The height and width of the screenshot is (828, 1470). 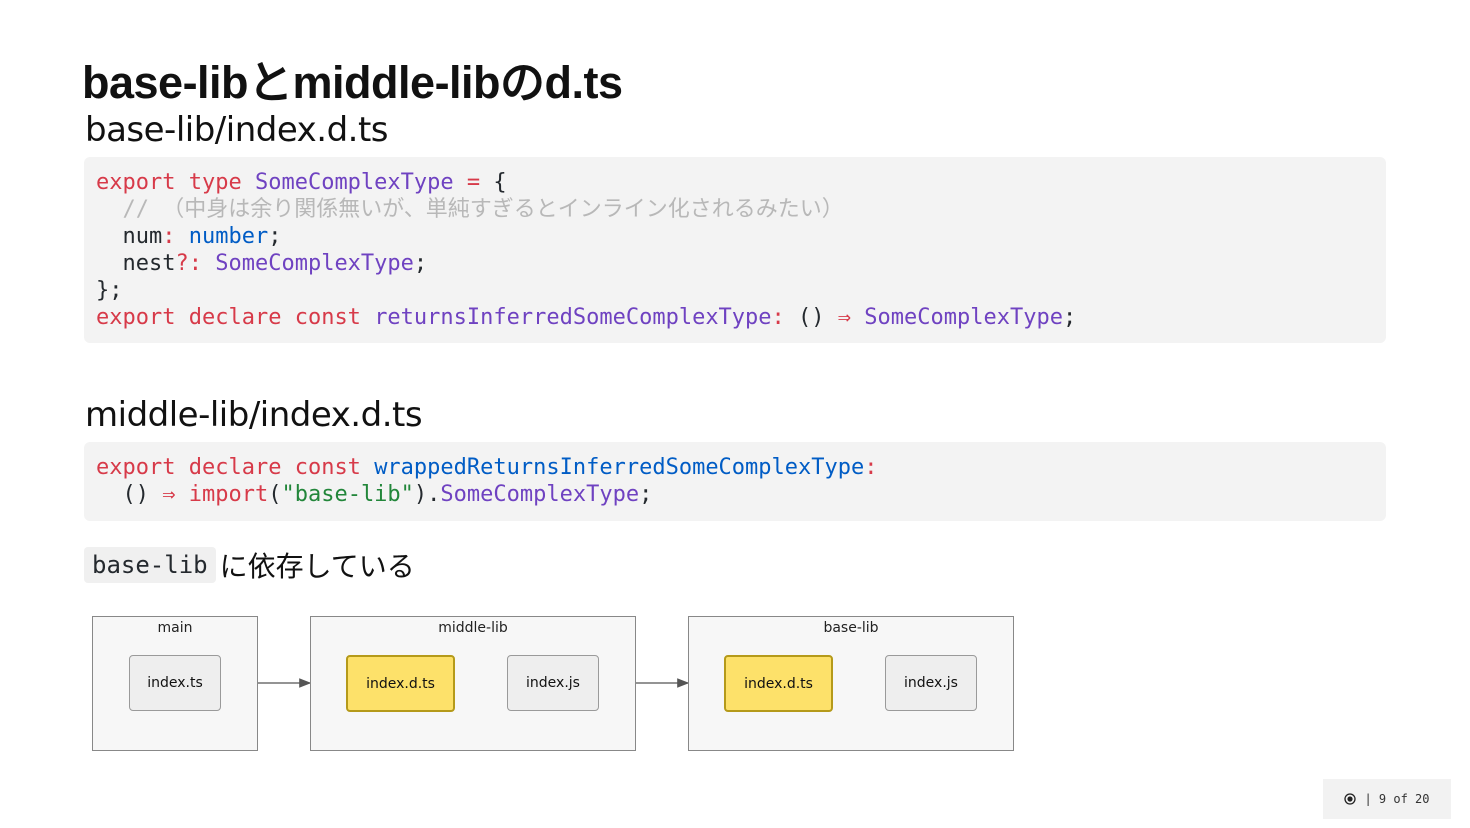 I want to click on node-base-index-d-ts: index.d.ts, so click(x=778, y=683).